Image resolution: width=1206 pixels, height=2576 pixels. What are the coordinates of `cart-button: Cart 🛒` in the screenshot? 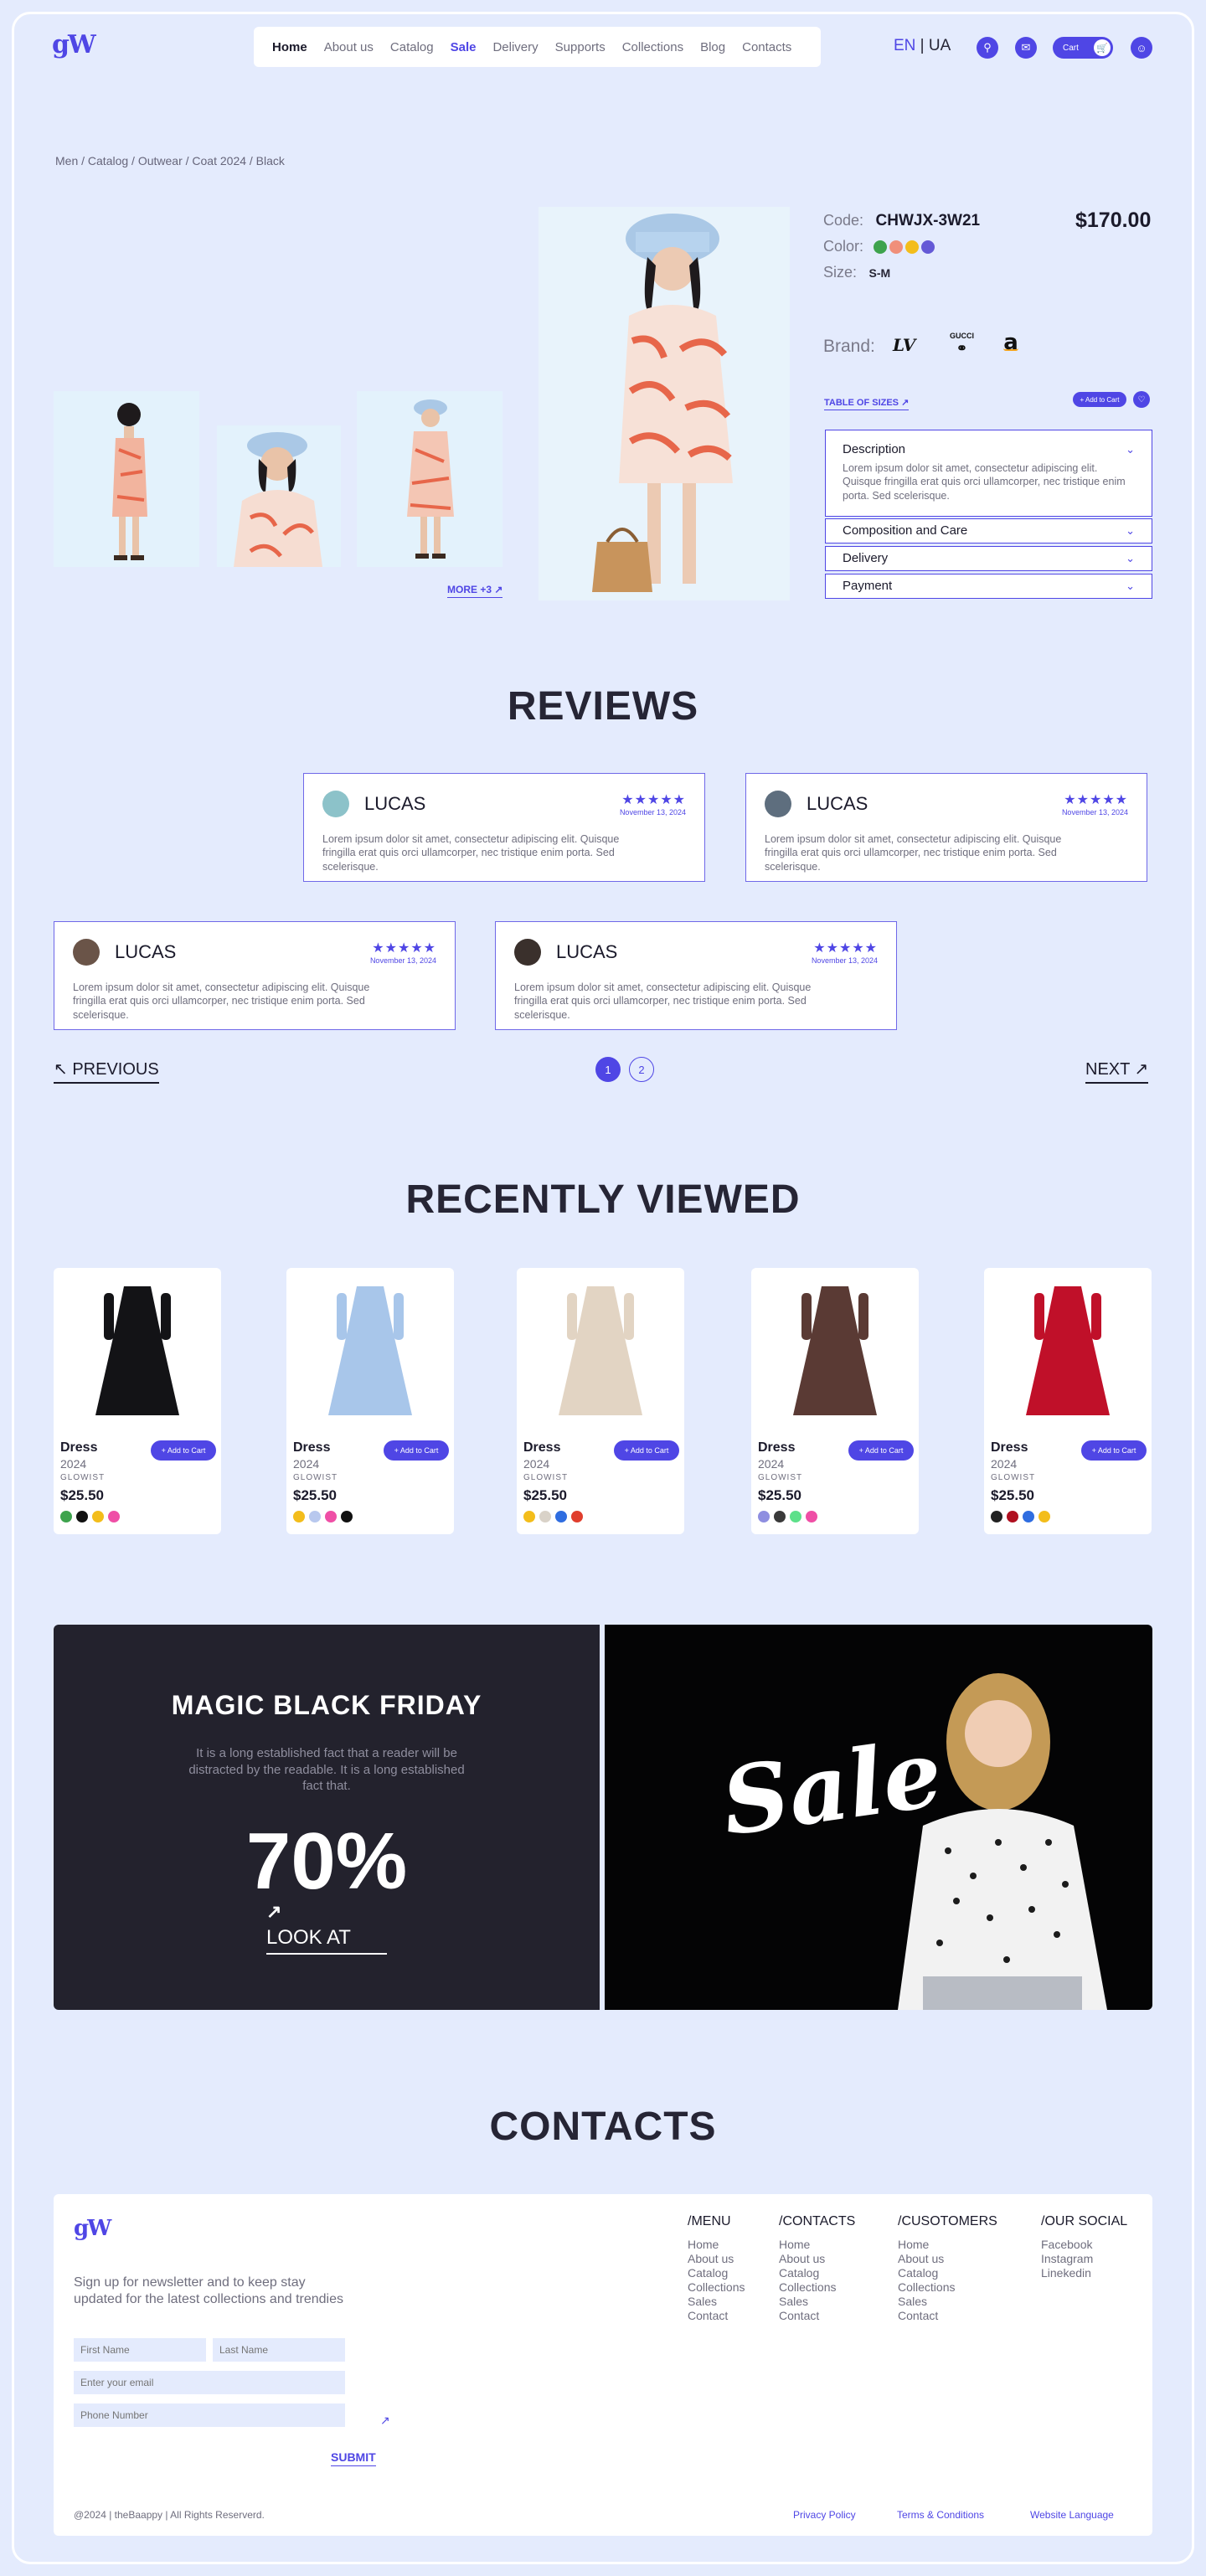 It's located at (1083, 48).